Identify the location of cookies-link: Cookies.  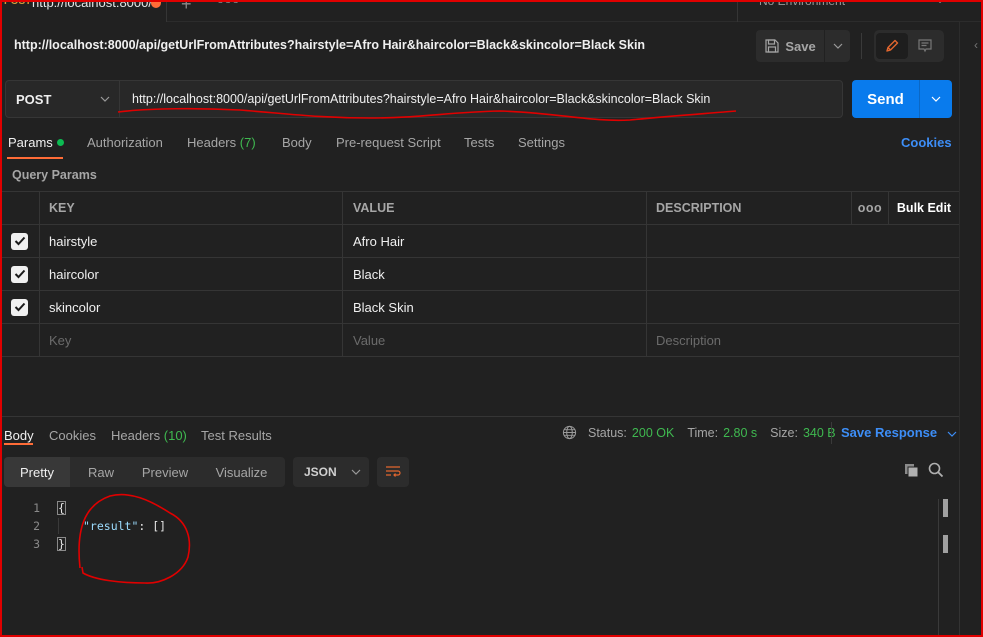
(926, 142).